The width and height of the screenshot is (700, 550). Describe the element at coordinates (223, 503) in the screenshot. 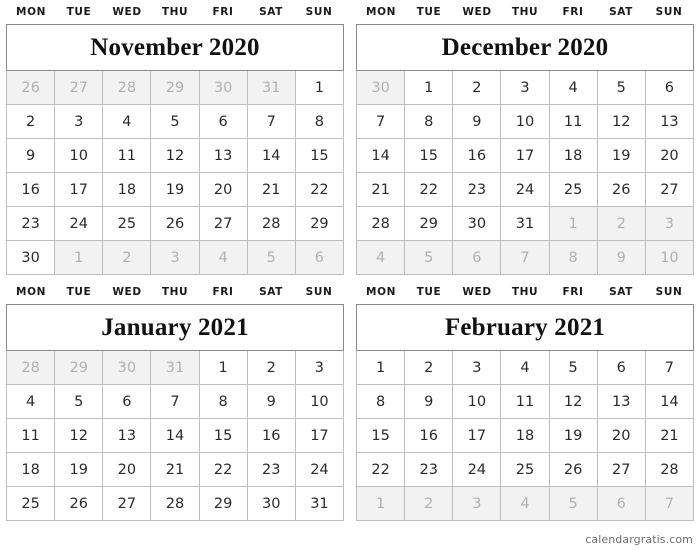

I see `day-cell: 29` at that location.